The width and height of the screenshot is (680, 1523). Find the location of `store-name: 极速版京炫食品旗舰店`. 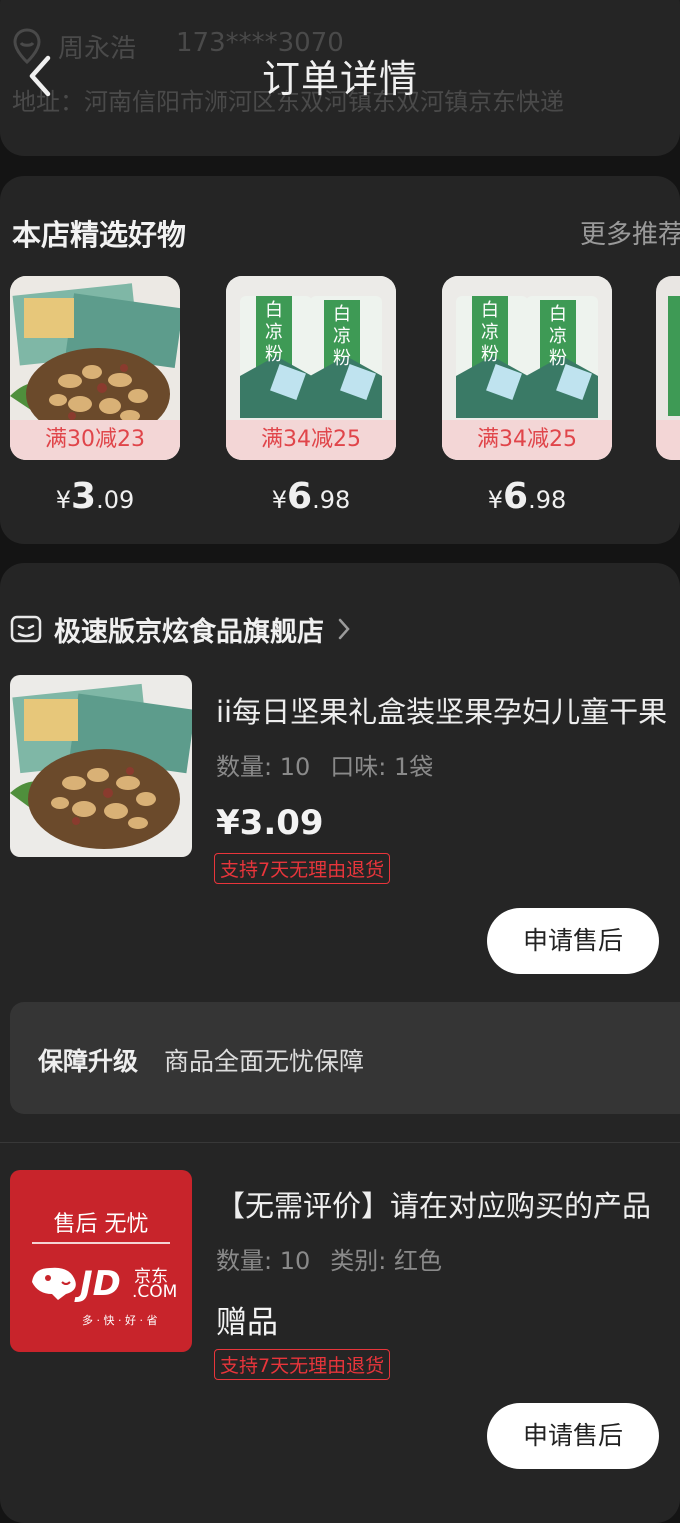

store-name: 极速版京炫食品旗舰店 is located at coordinates (189, 632).